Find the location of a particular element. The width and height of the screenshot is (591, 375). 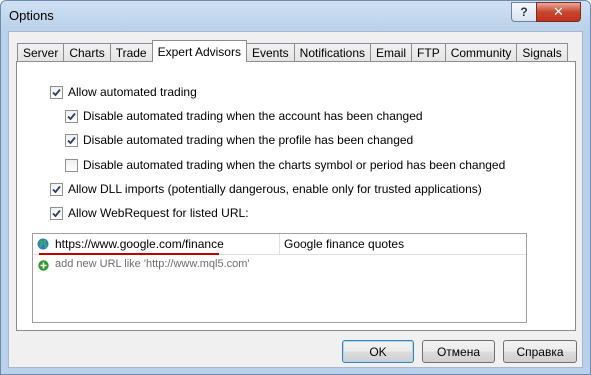

question-icon: ? is located at coordinates (524, 12).